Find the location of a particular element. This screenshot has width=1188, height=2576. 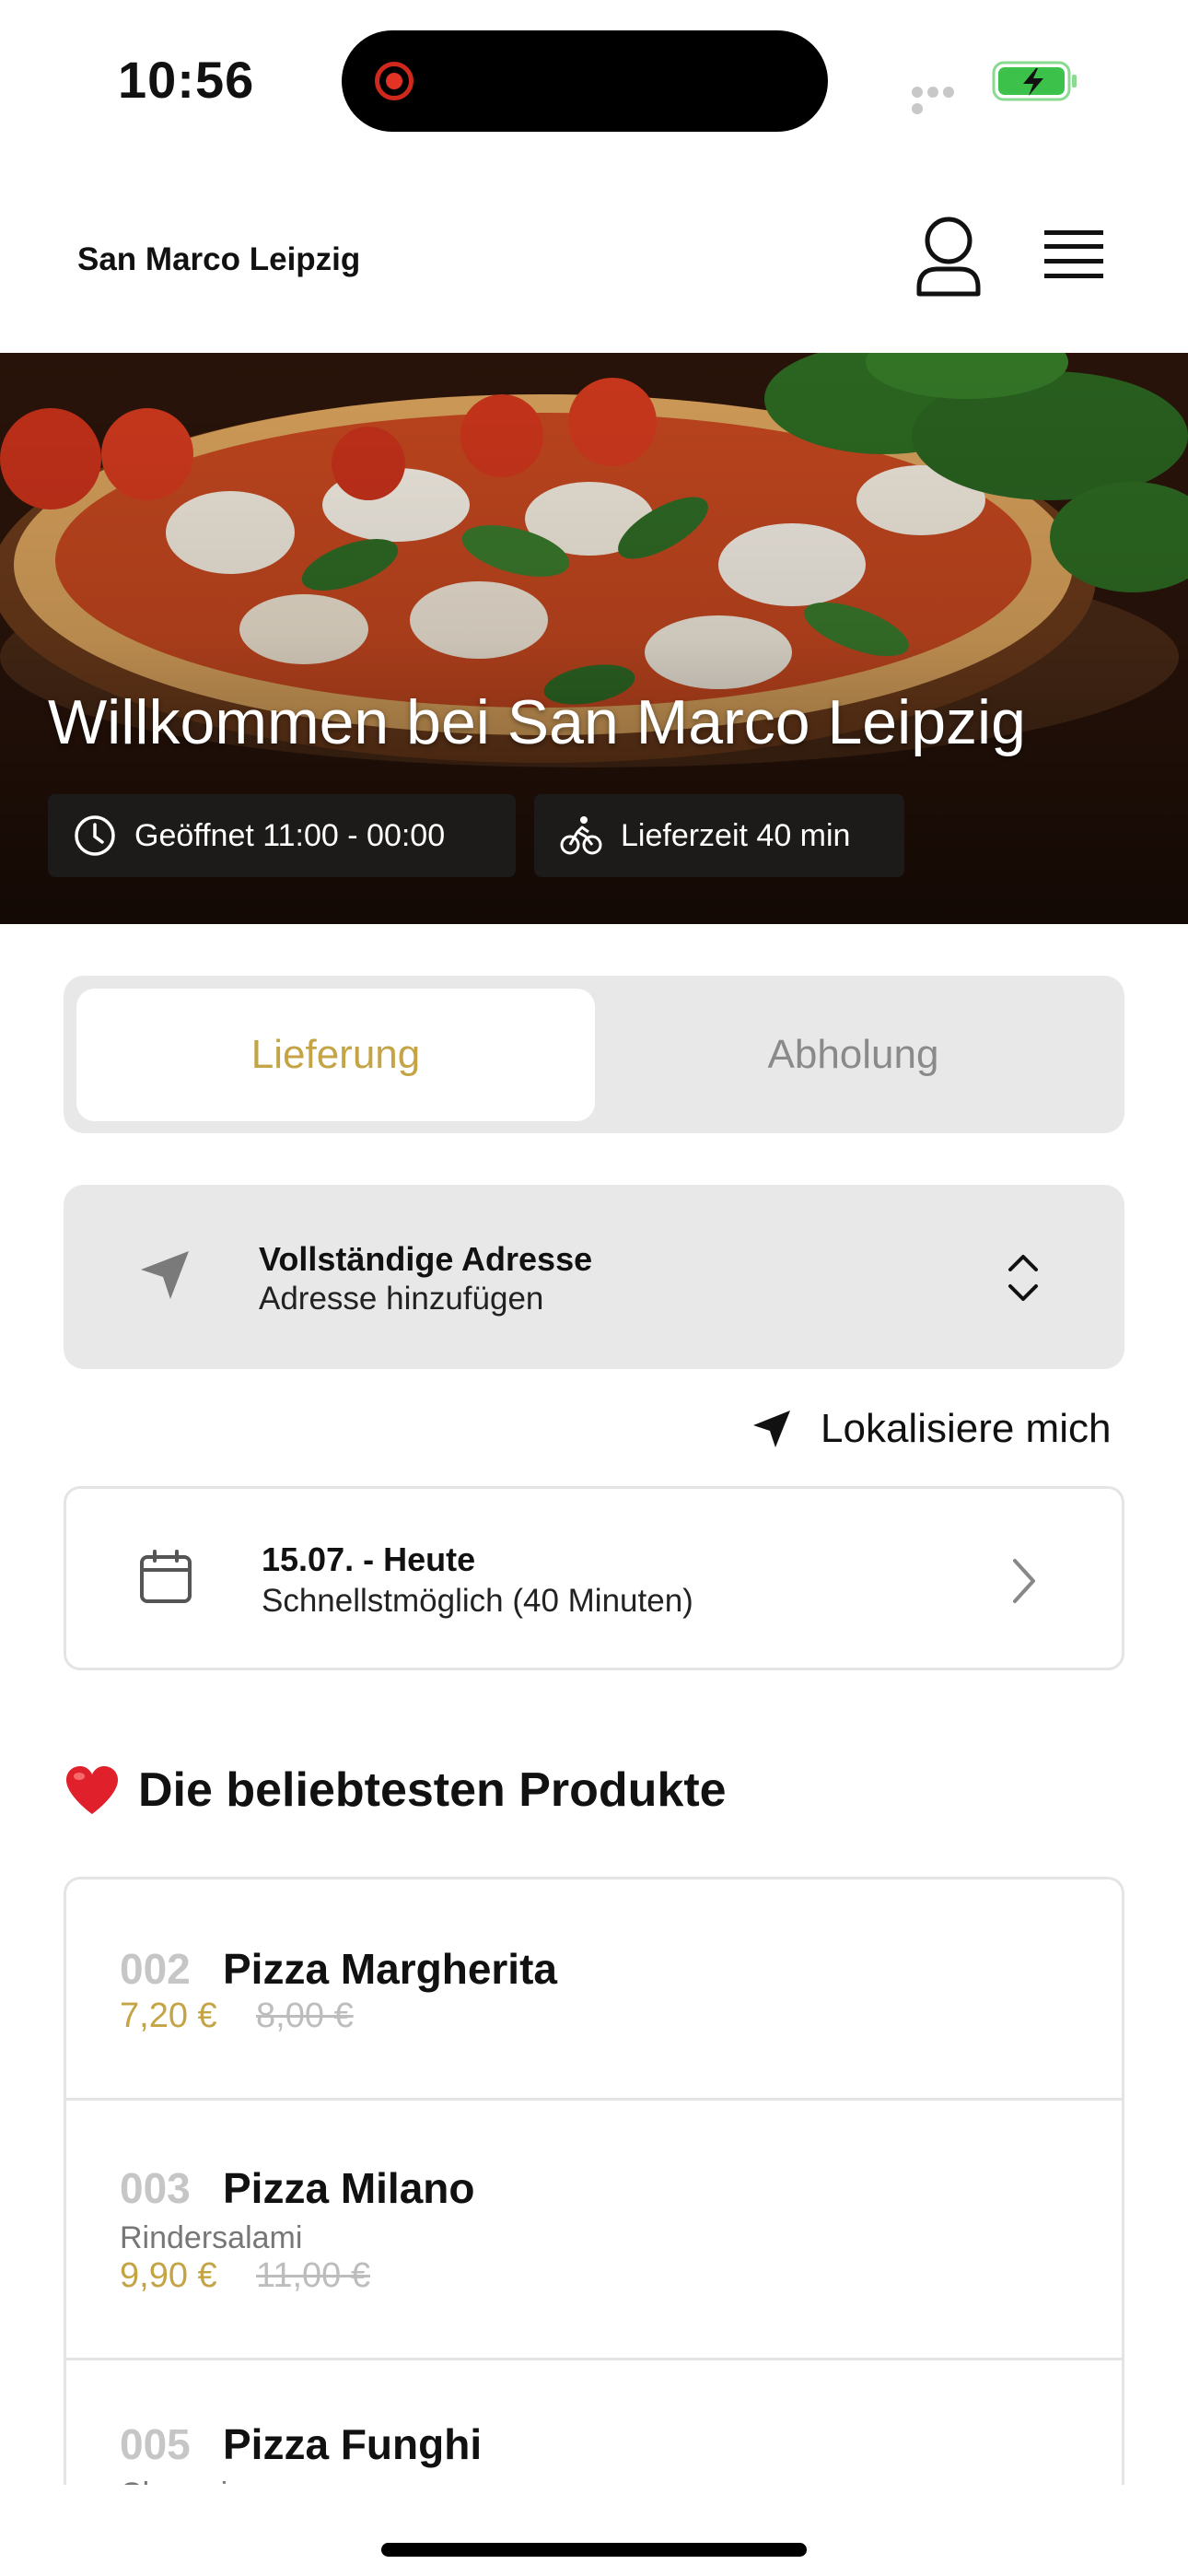

product-item: 005 Pizza Funghi Champignons is located at coordinates (594, 2422).